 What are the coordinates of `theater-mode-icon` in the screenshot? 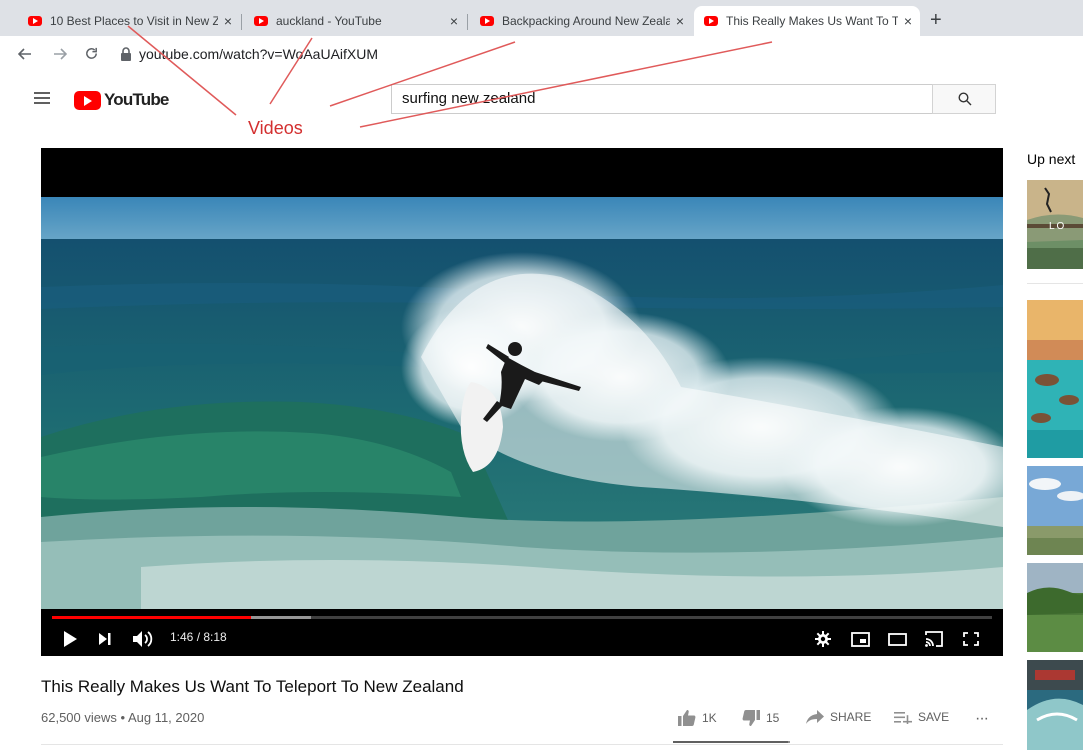 It's located at (897, 639).